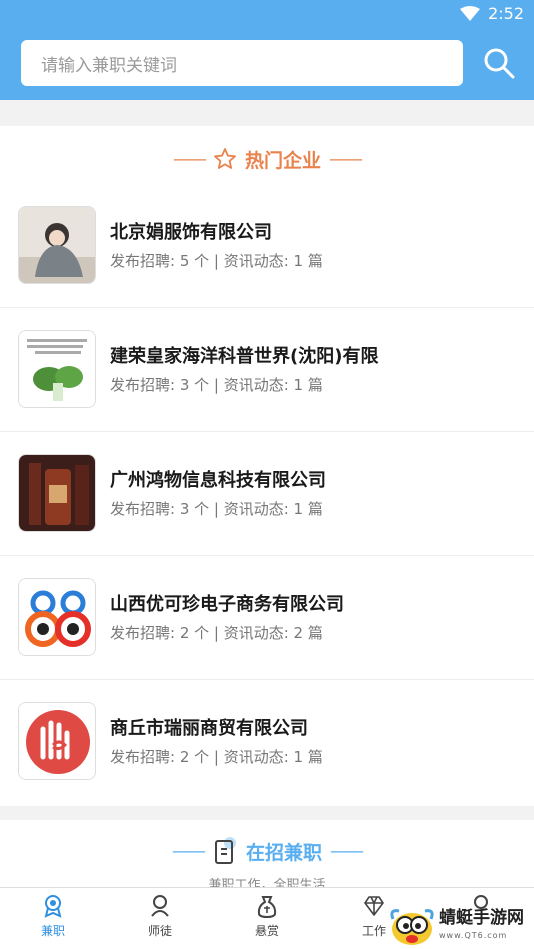 The width and height of the screenshot is (534, 949). What do you see at coordinates (242, 63) in the screenshot?
I see `search-input: 请输入兼职关键词` at bounding box center [242, 63].